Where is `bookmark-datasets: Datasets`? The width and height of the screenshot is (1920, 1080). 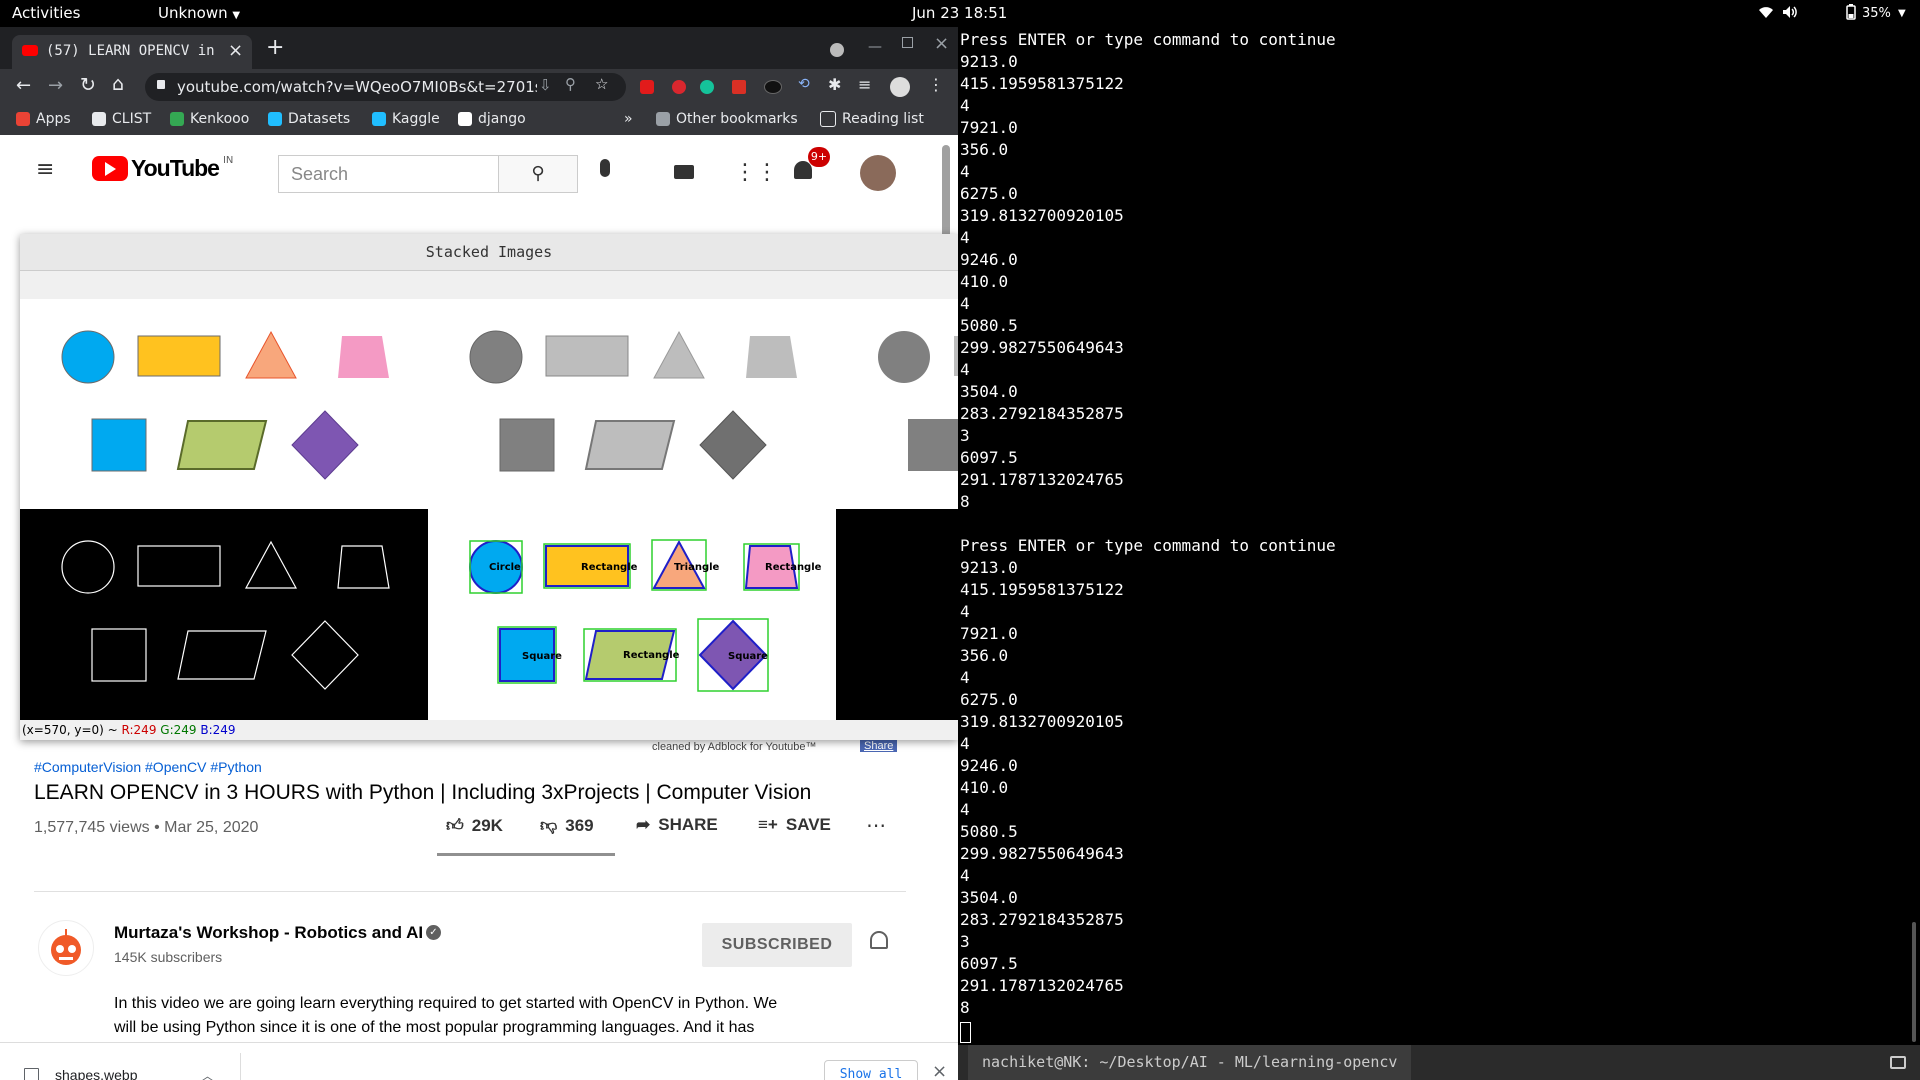
bookmark-datasets: Datasets is located at coordinates (309, 119).